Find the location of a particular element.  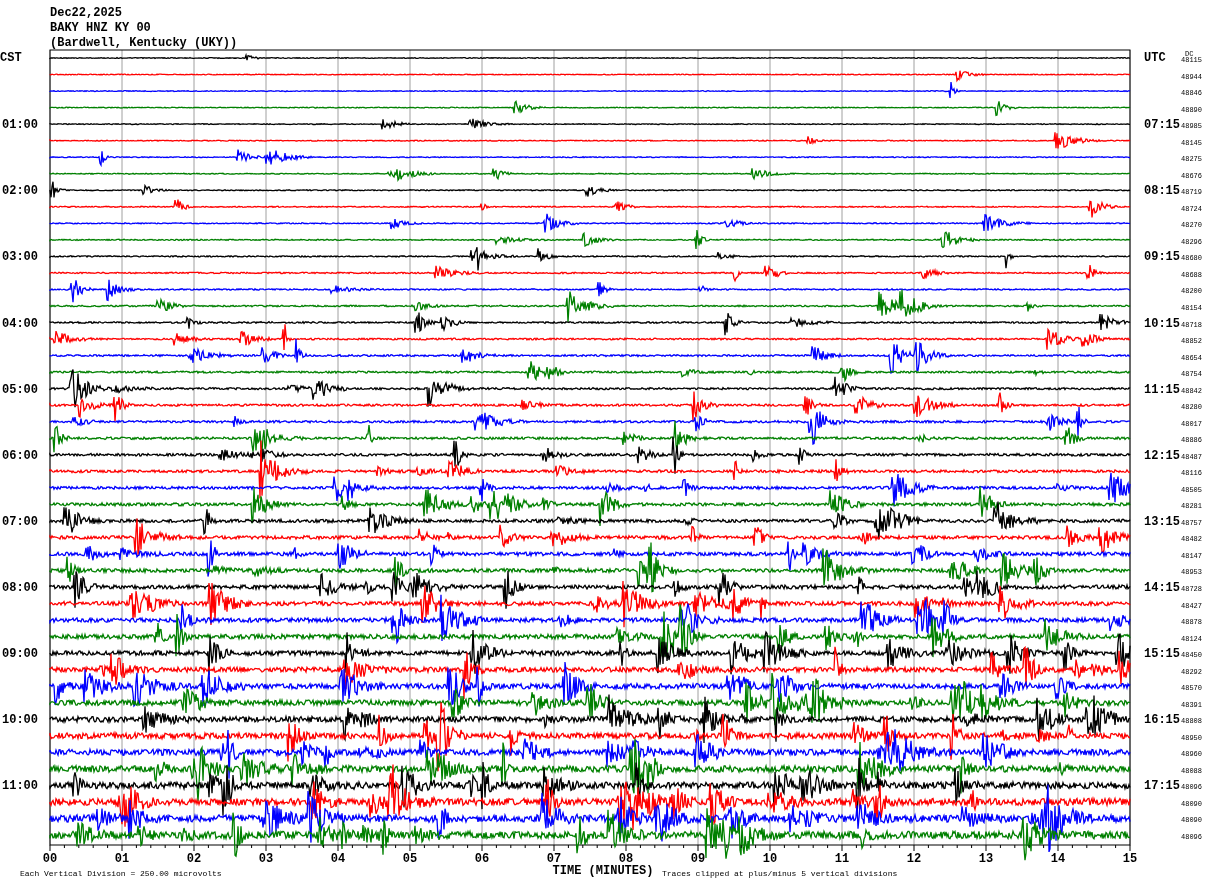

station-text: BAKY HNZ KY 00 is located at coordinates (100, 28).